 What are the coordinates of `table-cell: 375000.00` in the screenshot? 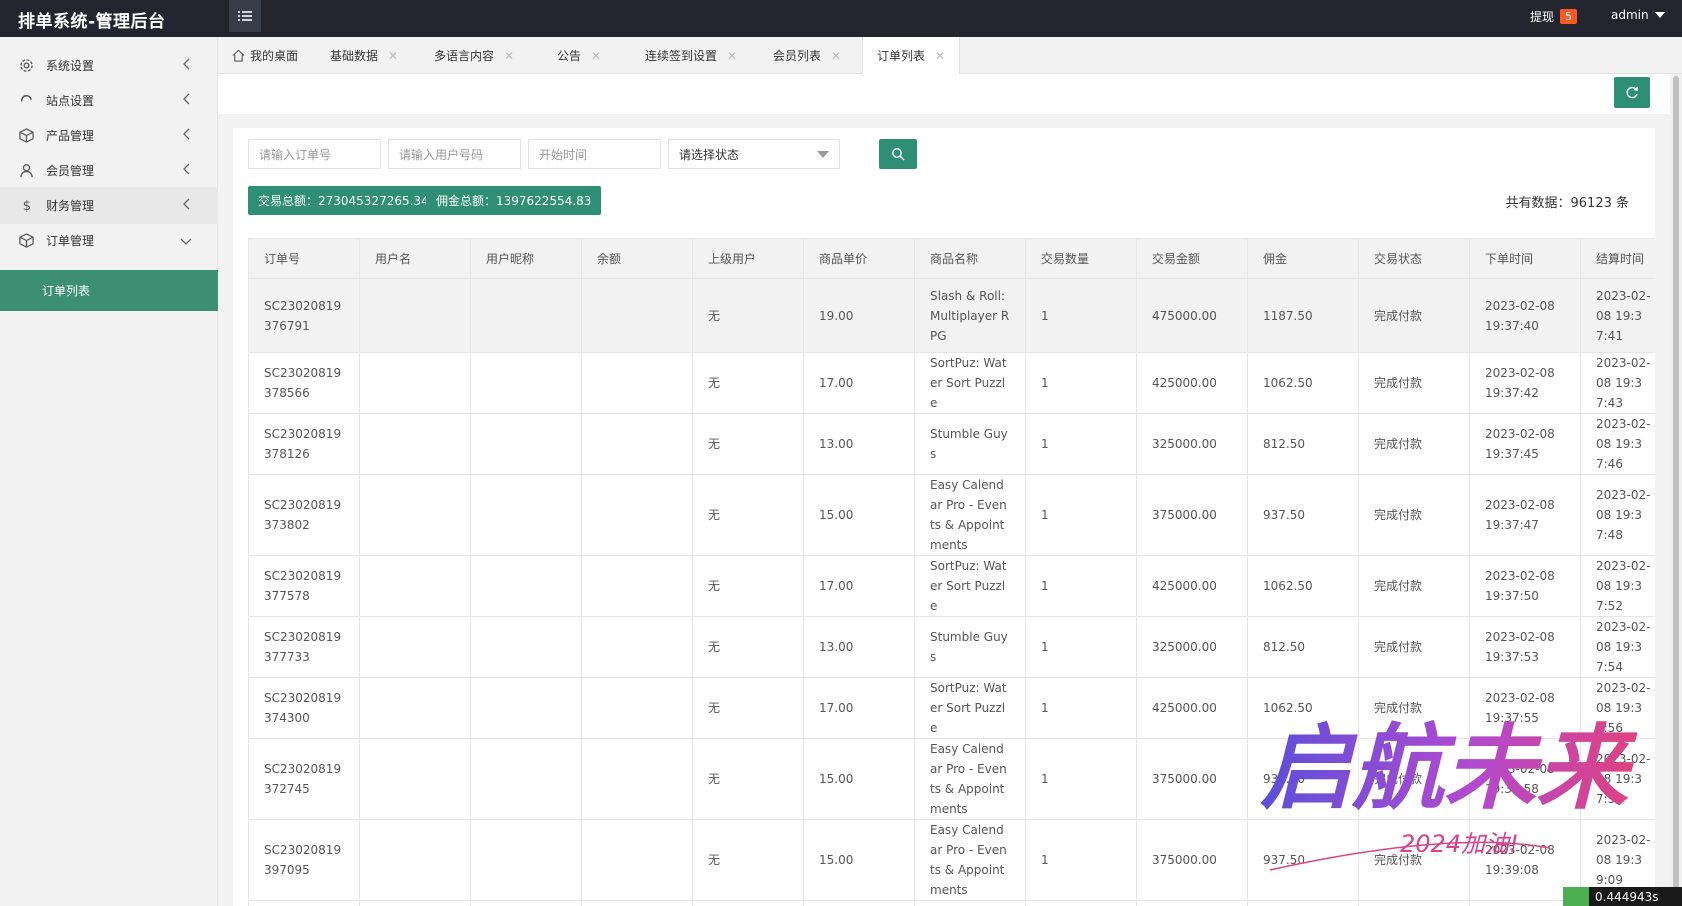 It's located at (1192, 779).